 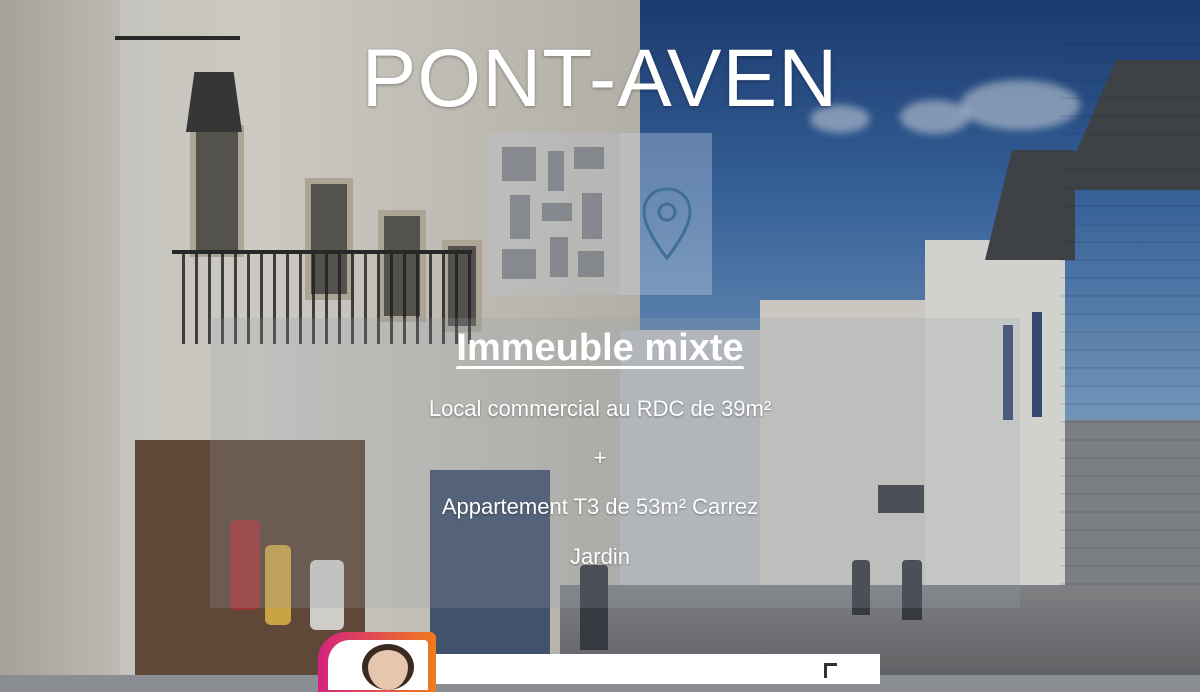 I want to click on qr-code-icon, so click(x=554, y=214).